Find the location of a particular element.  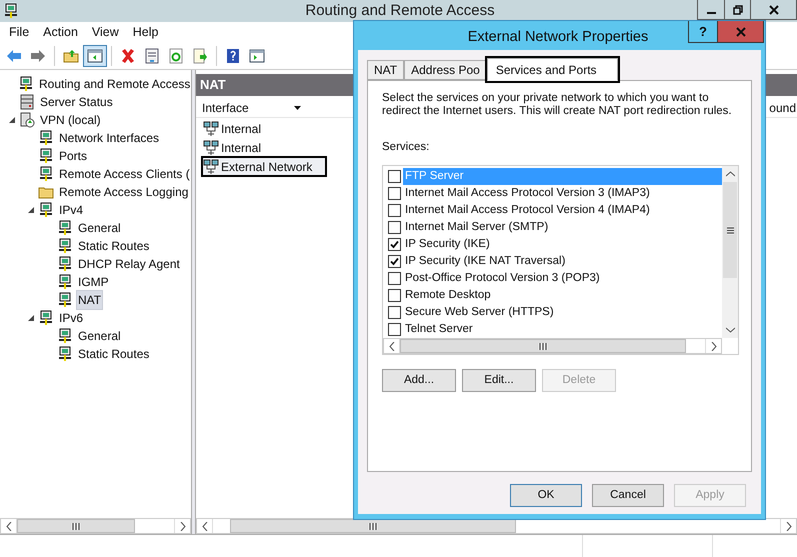

vertical-scrollbar is located at coordinates (730, 252).